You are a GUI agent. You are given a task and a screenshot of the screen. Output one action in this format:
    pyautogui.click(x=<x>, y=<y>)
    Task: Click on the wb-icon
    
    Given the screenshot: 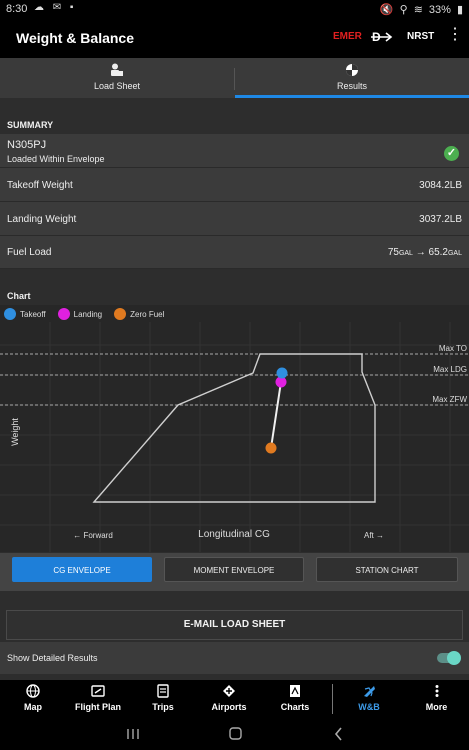 What is the action you would take?
    pyautogui.click(x=369, y=691)
    